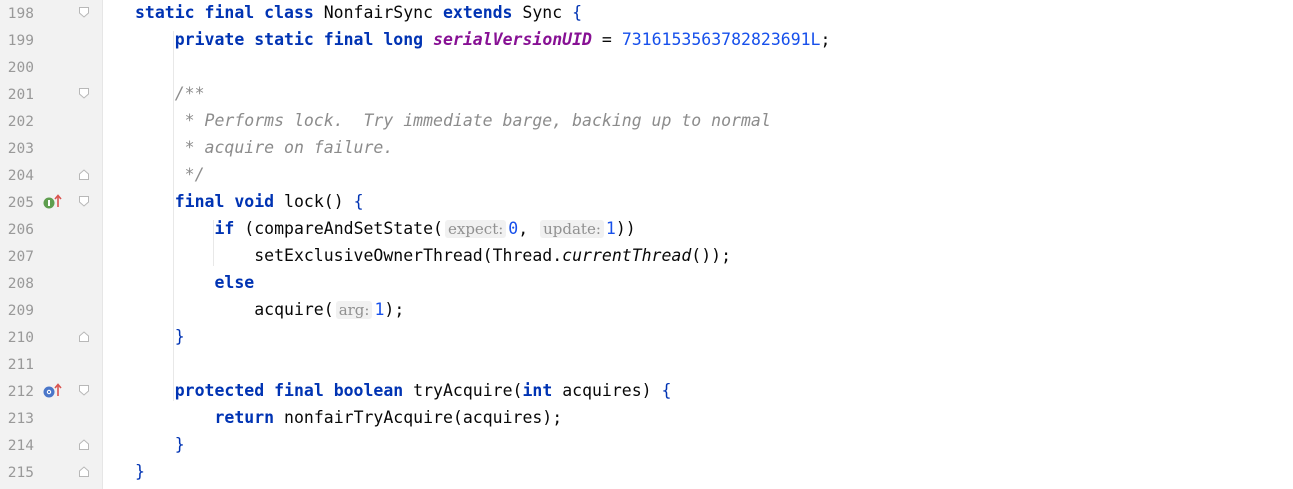 This screenshot has height=489, width=1293. I want to click on code-token: else, so click(234, 282).